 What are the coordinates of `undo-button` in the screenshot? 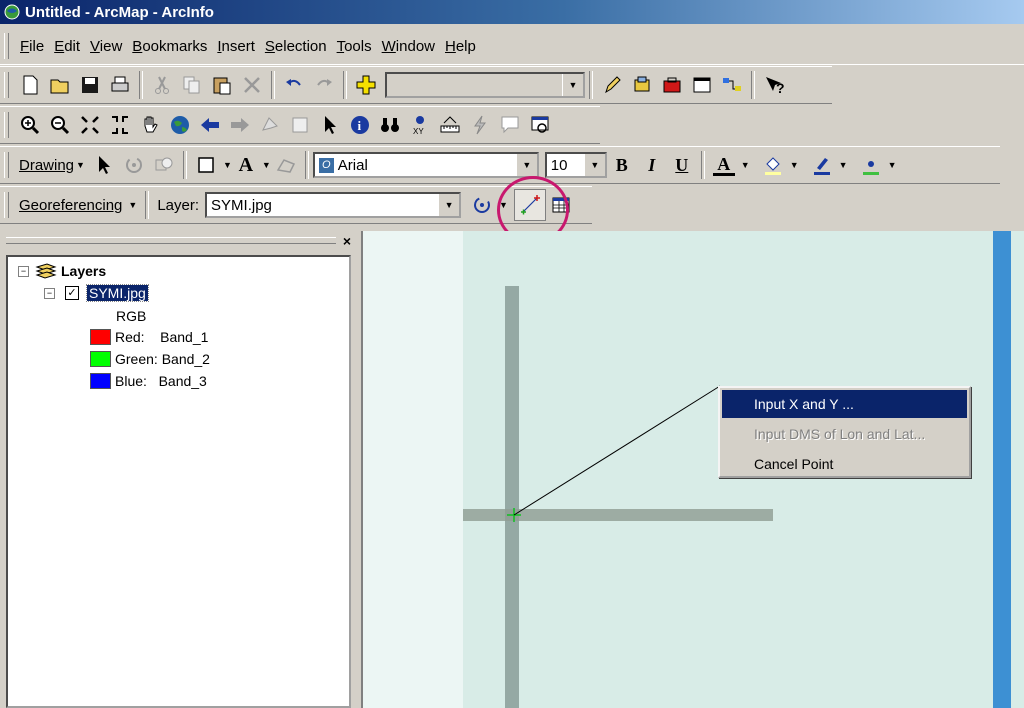 It's located at (294, 85).